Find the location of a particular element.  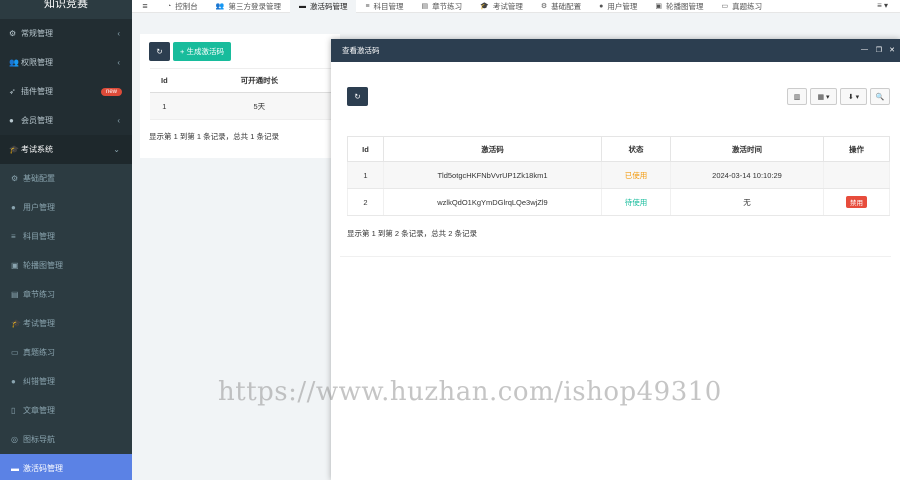

menu-toggle-icon: ≡ is located at coordinates (145, 6).